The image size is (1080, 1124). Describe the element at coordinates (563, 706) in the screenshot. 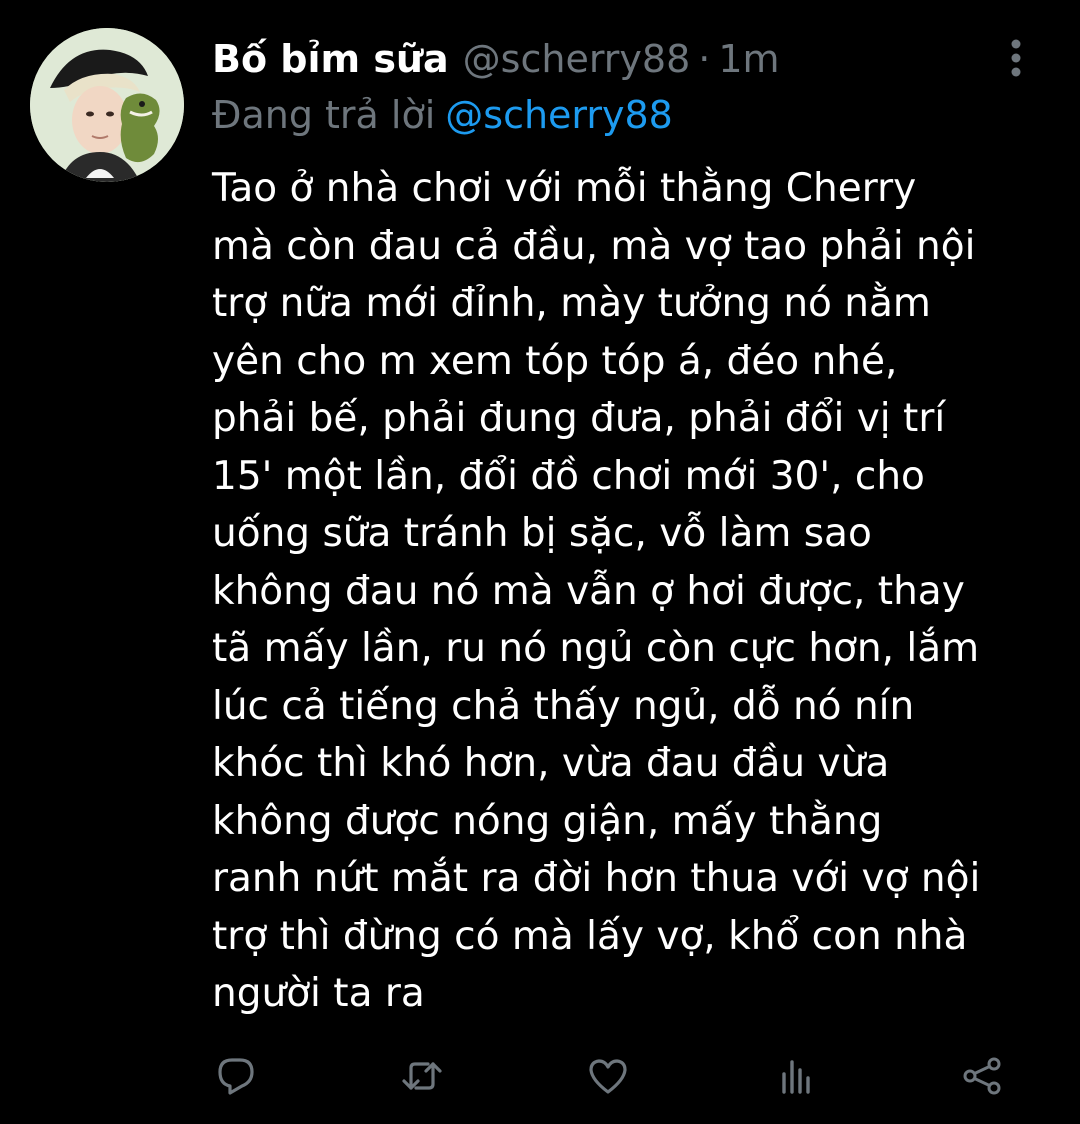

I see `tweet-text-line: lúc cả tiếng chả thấy ngủ, dỗ nó nín` at that location.